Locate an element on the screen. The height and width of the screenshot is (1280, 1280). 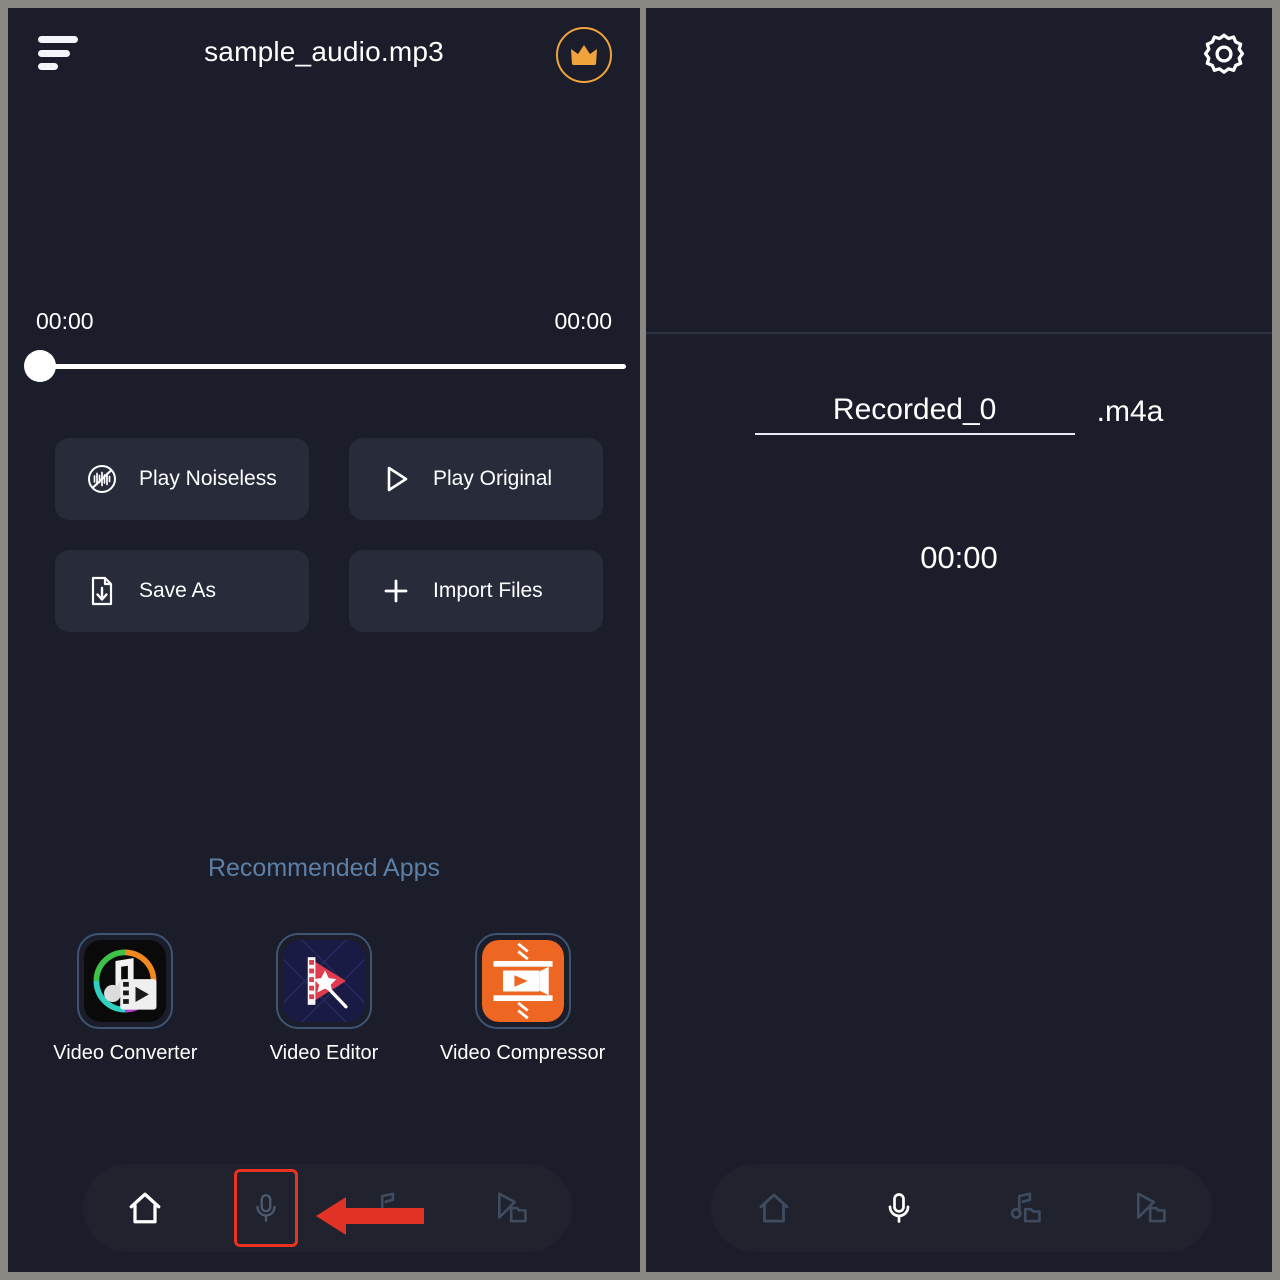
gear-icon is located at coordinates (1224, 53).